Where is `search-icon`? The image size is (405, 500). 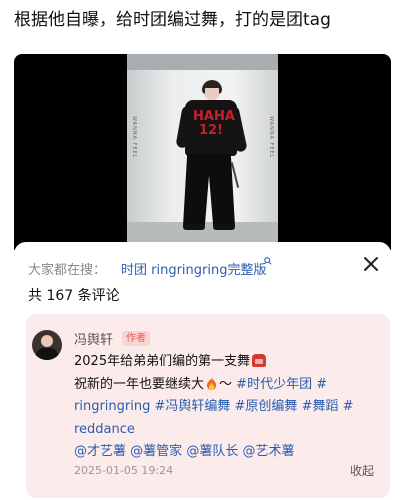
search-icon is located at coordinates (268, 261).